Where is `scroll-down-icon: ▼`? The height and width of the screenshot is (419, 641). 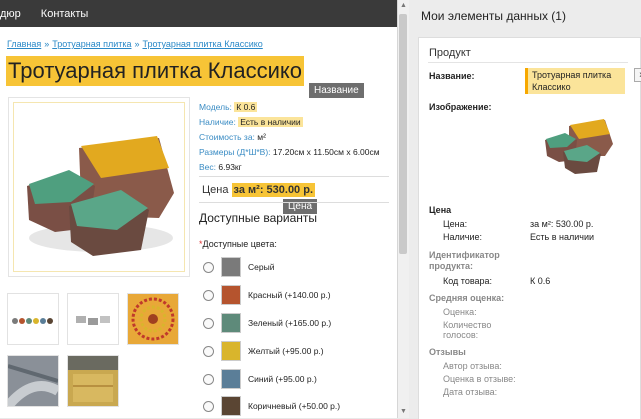 scroll-down-icon: ▼ is located at coordinates (403, 412).